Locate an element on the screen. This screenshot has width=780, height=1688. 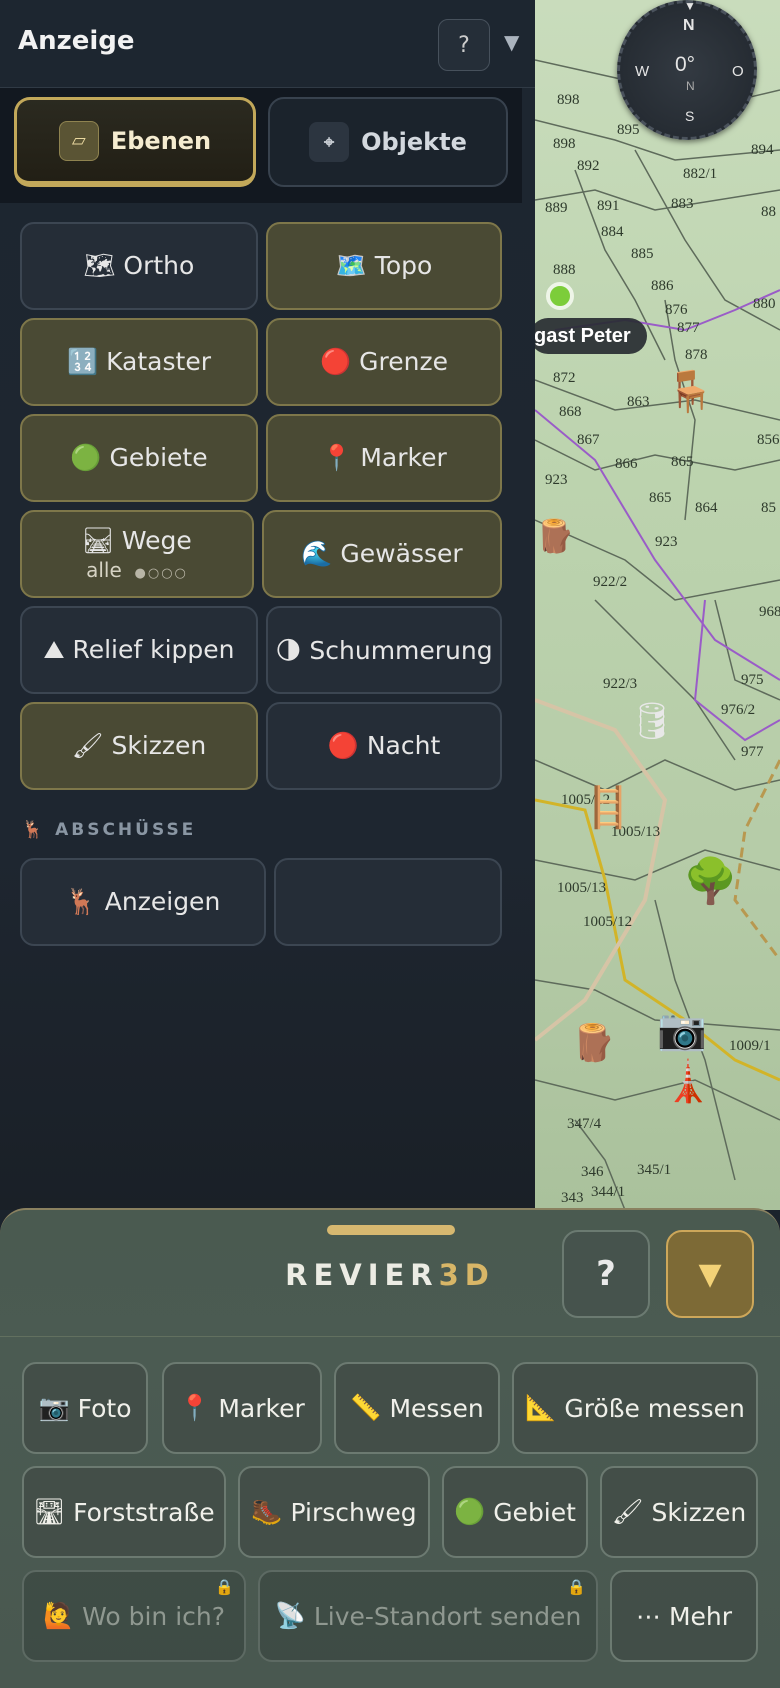
numbers-icon: 🔢 is located at coordinates (83, 361).